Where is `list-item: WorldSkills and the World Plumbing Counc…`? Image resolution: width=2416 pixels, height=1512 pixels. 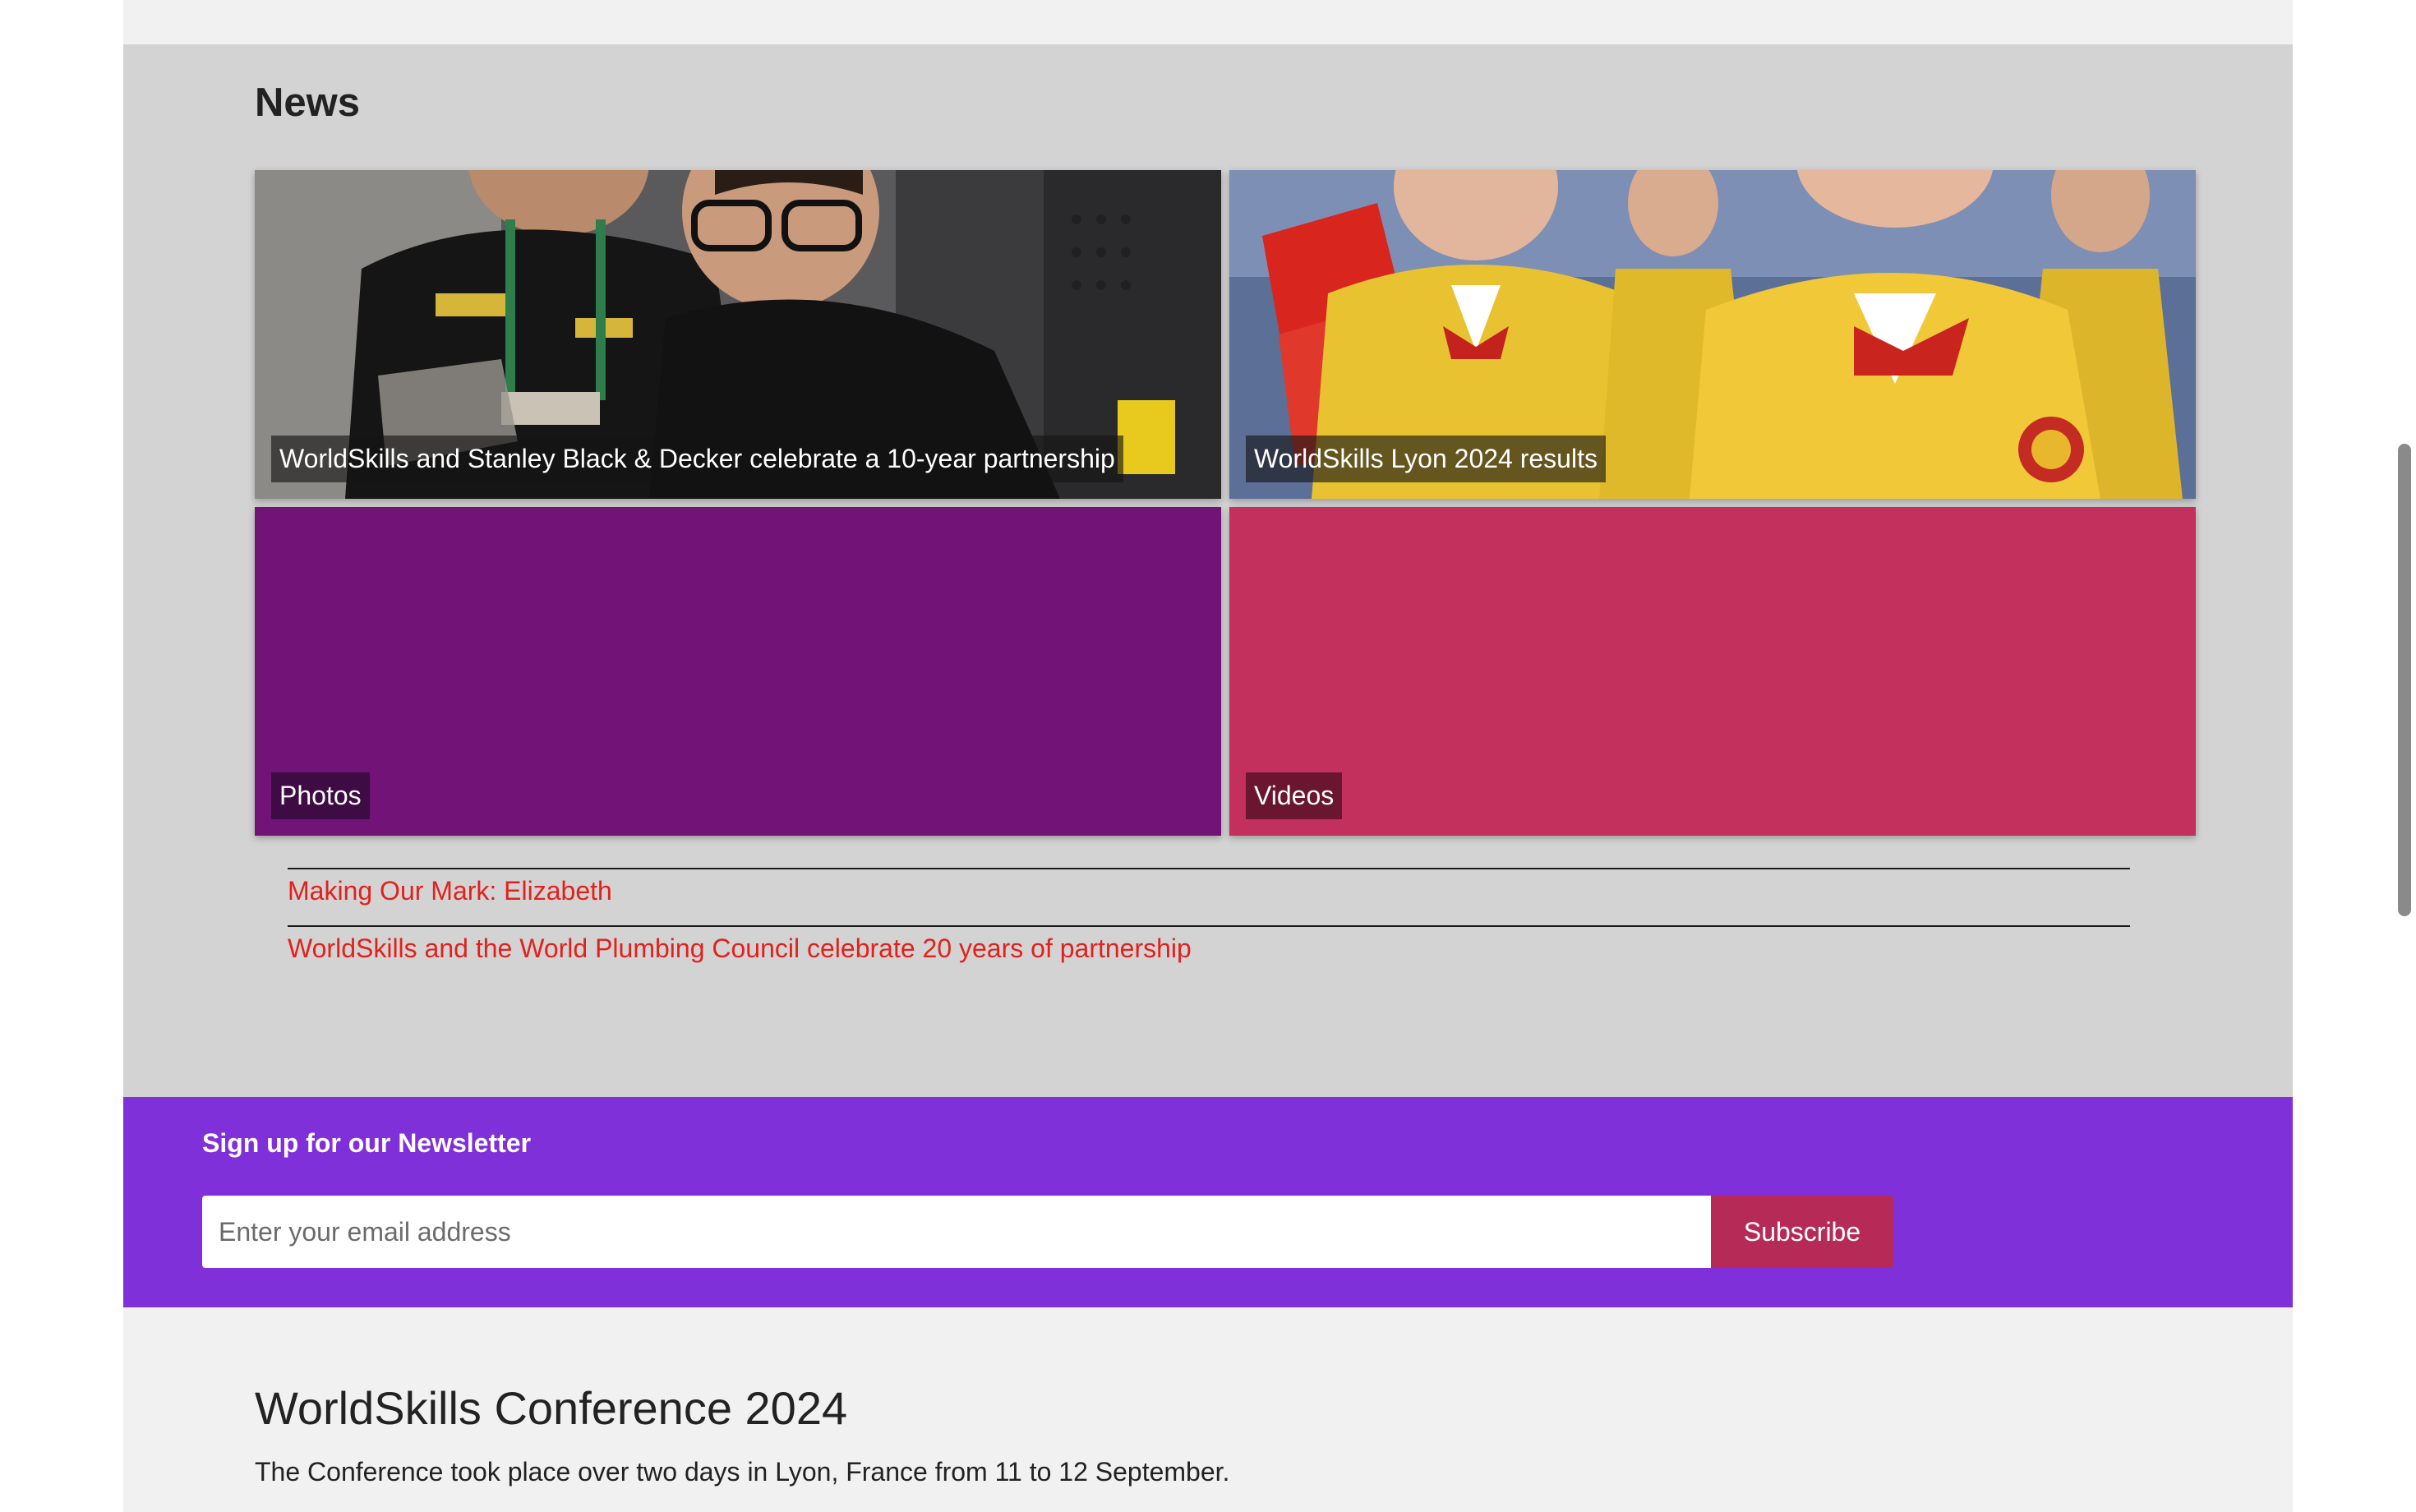
list-item: WorldSkills and the World Plumbing Counc… is located at coordinates (1209, 954).